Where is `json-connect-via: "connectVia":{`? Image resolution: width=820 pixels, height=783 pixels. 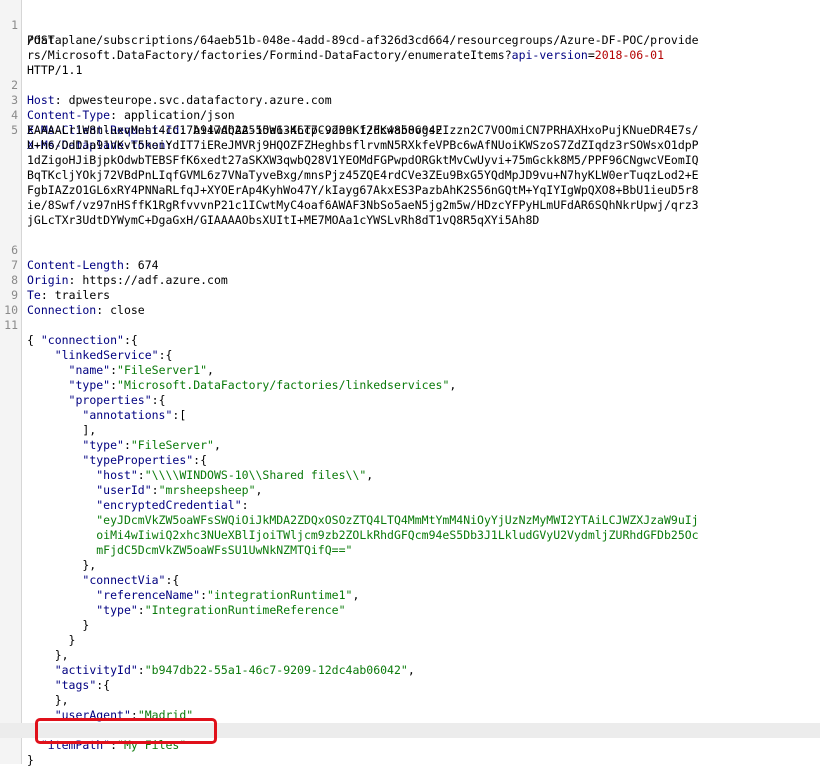
json-connect-via: "connectVia":{ is located at coordinates (131, 580).